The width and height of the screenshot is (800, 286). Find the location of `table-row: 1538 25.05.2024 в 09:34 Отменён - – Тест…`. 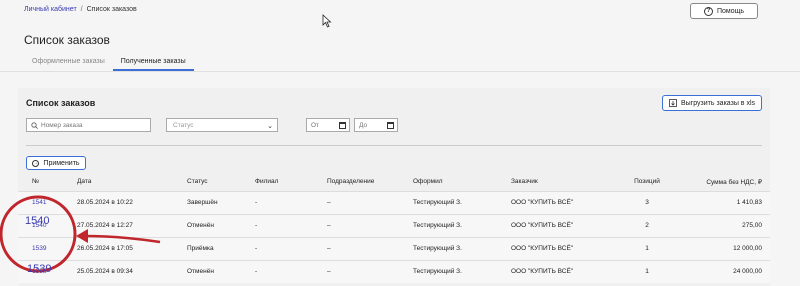

table-row: 1538 25.05.2024 в 09:34 Отменён - – Тест… is located at coordinates (394, 271).